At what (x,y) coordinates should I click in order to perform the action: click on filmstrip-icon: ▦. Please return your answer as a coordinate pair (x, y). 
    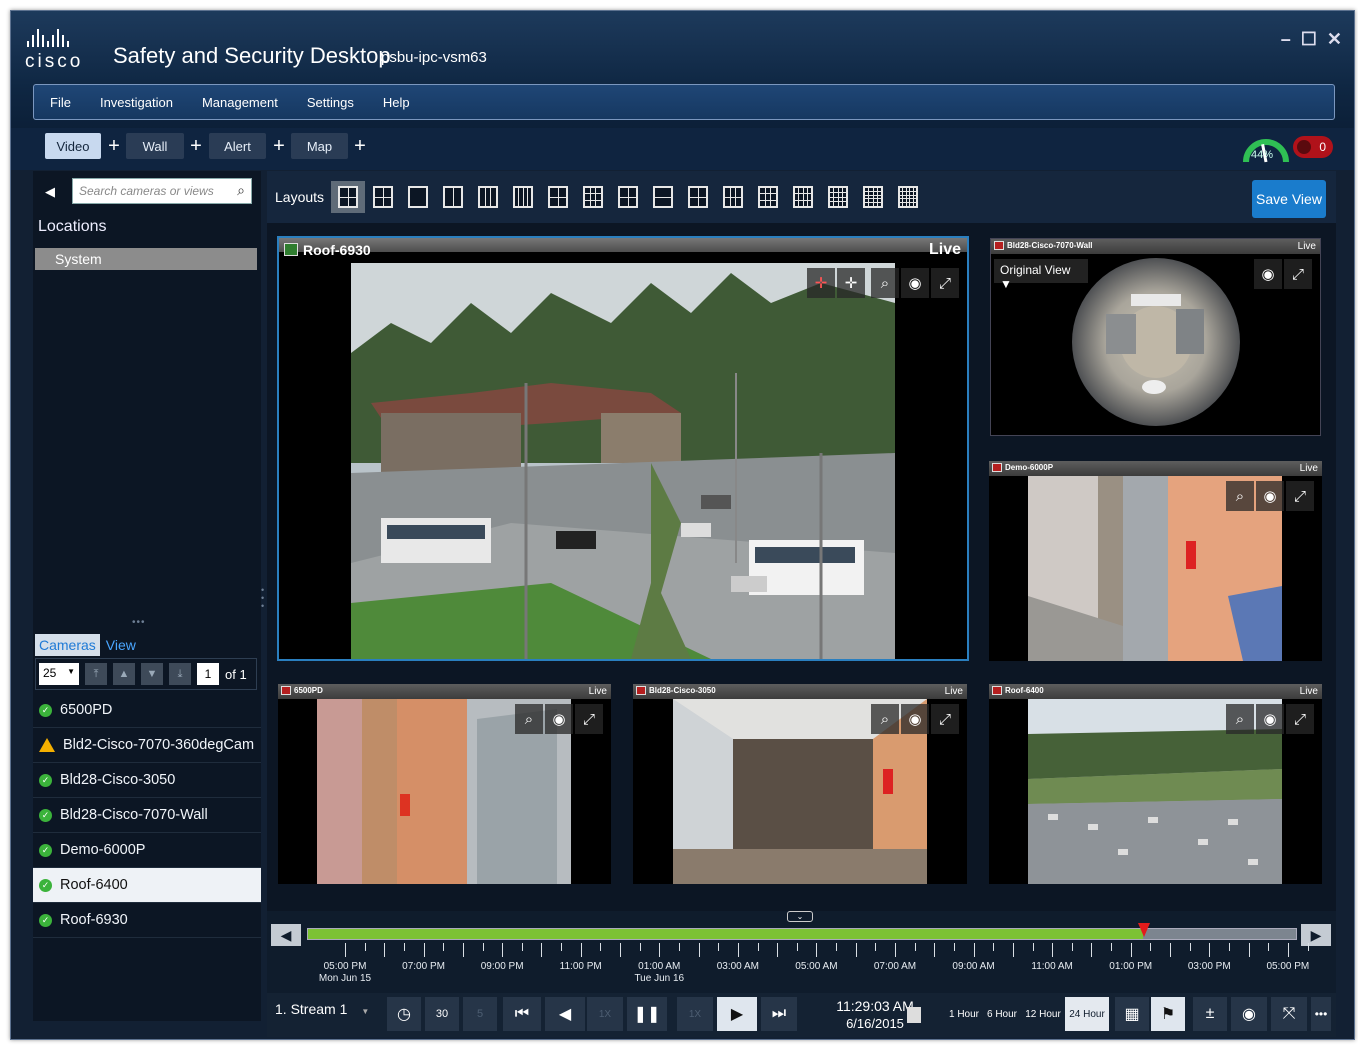
    Looking at the image, I should click on (1132, 1014).